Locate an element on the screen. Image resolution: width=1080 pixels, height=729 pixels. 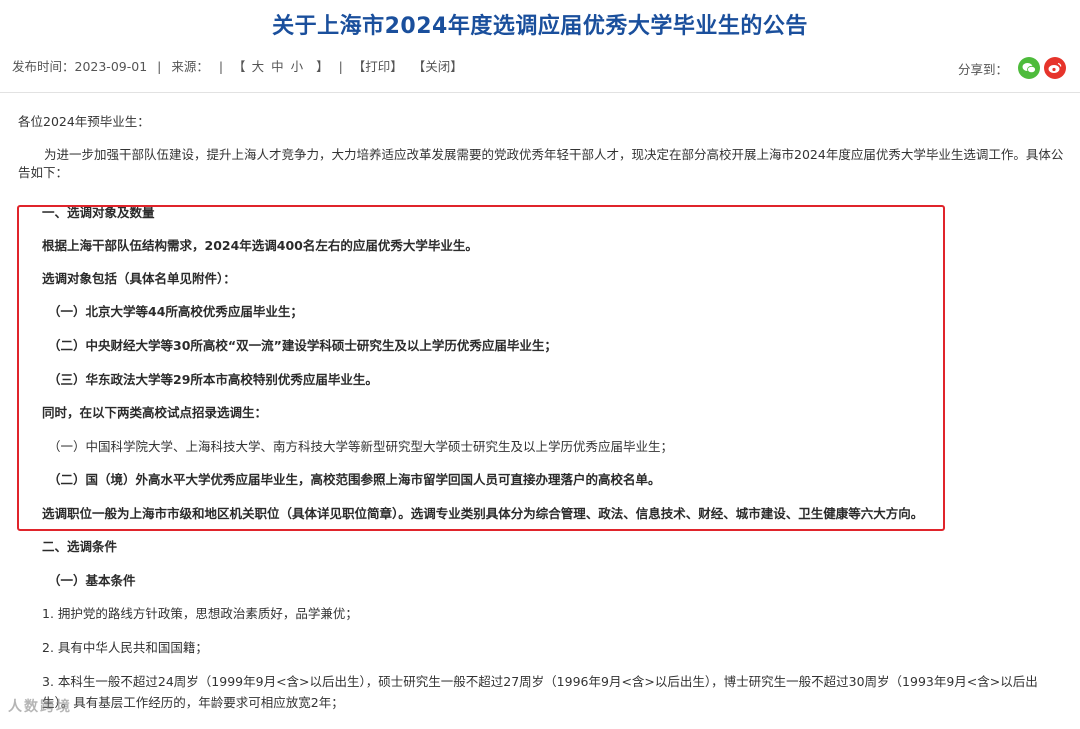
close-link: 【关闭】 is located at coordinates (438, 66).